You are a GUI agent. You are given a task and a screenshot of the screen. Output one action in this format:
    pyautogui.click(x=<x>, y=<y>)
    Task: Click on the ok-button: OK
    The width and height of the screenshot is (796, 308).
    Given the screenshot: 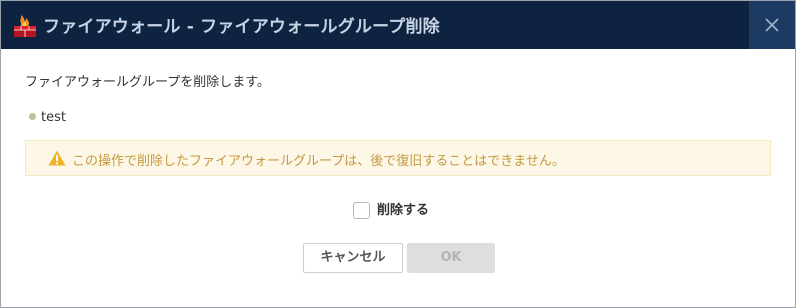 What is the action you would take?
    pyautogui.click(x=451, y=258)
    